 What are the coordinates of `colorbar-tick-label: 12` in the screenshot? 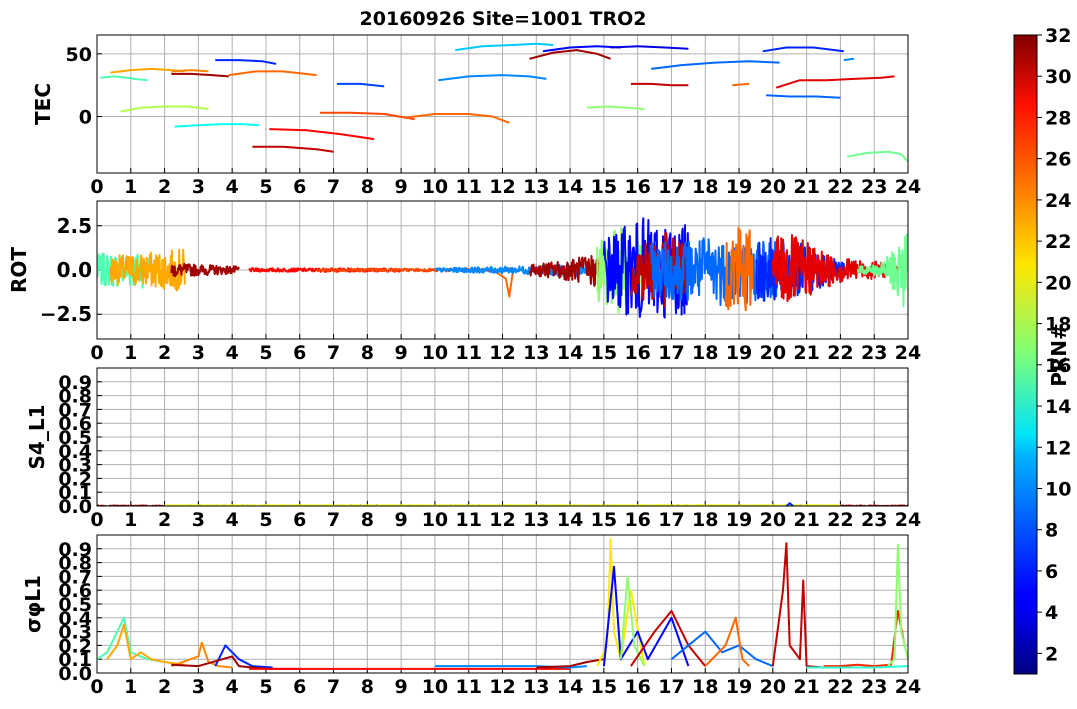 It's located at (1058, 448).